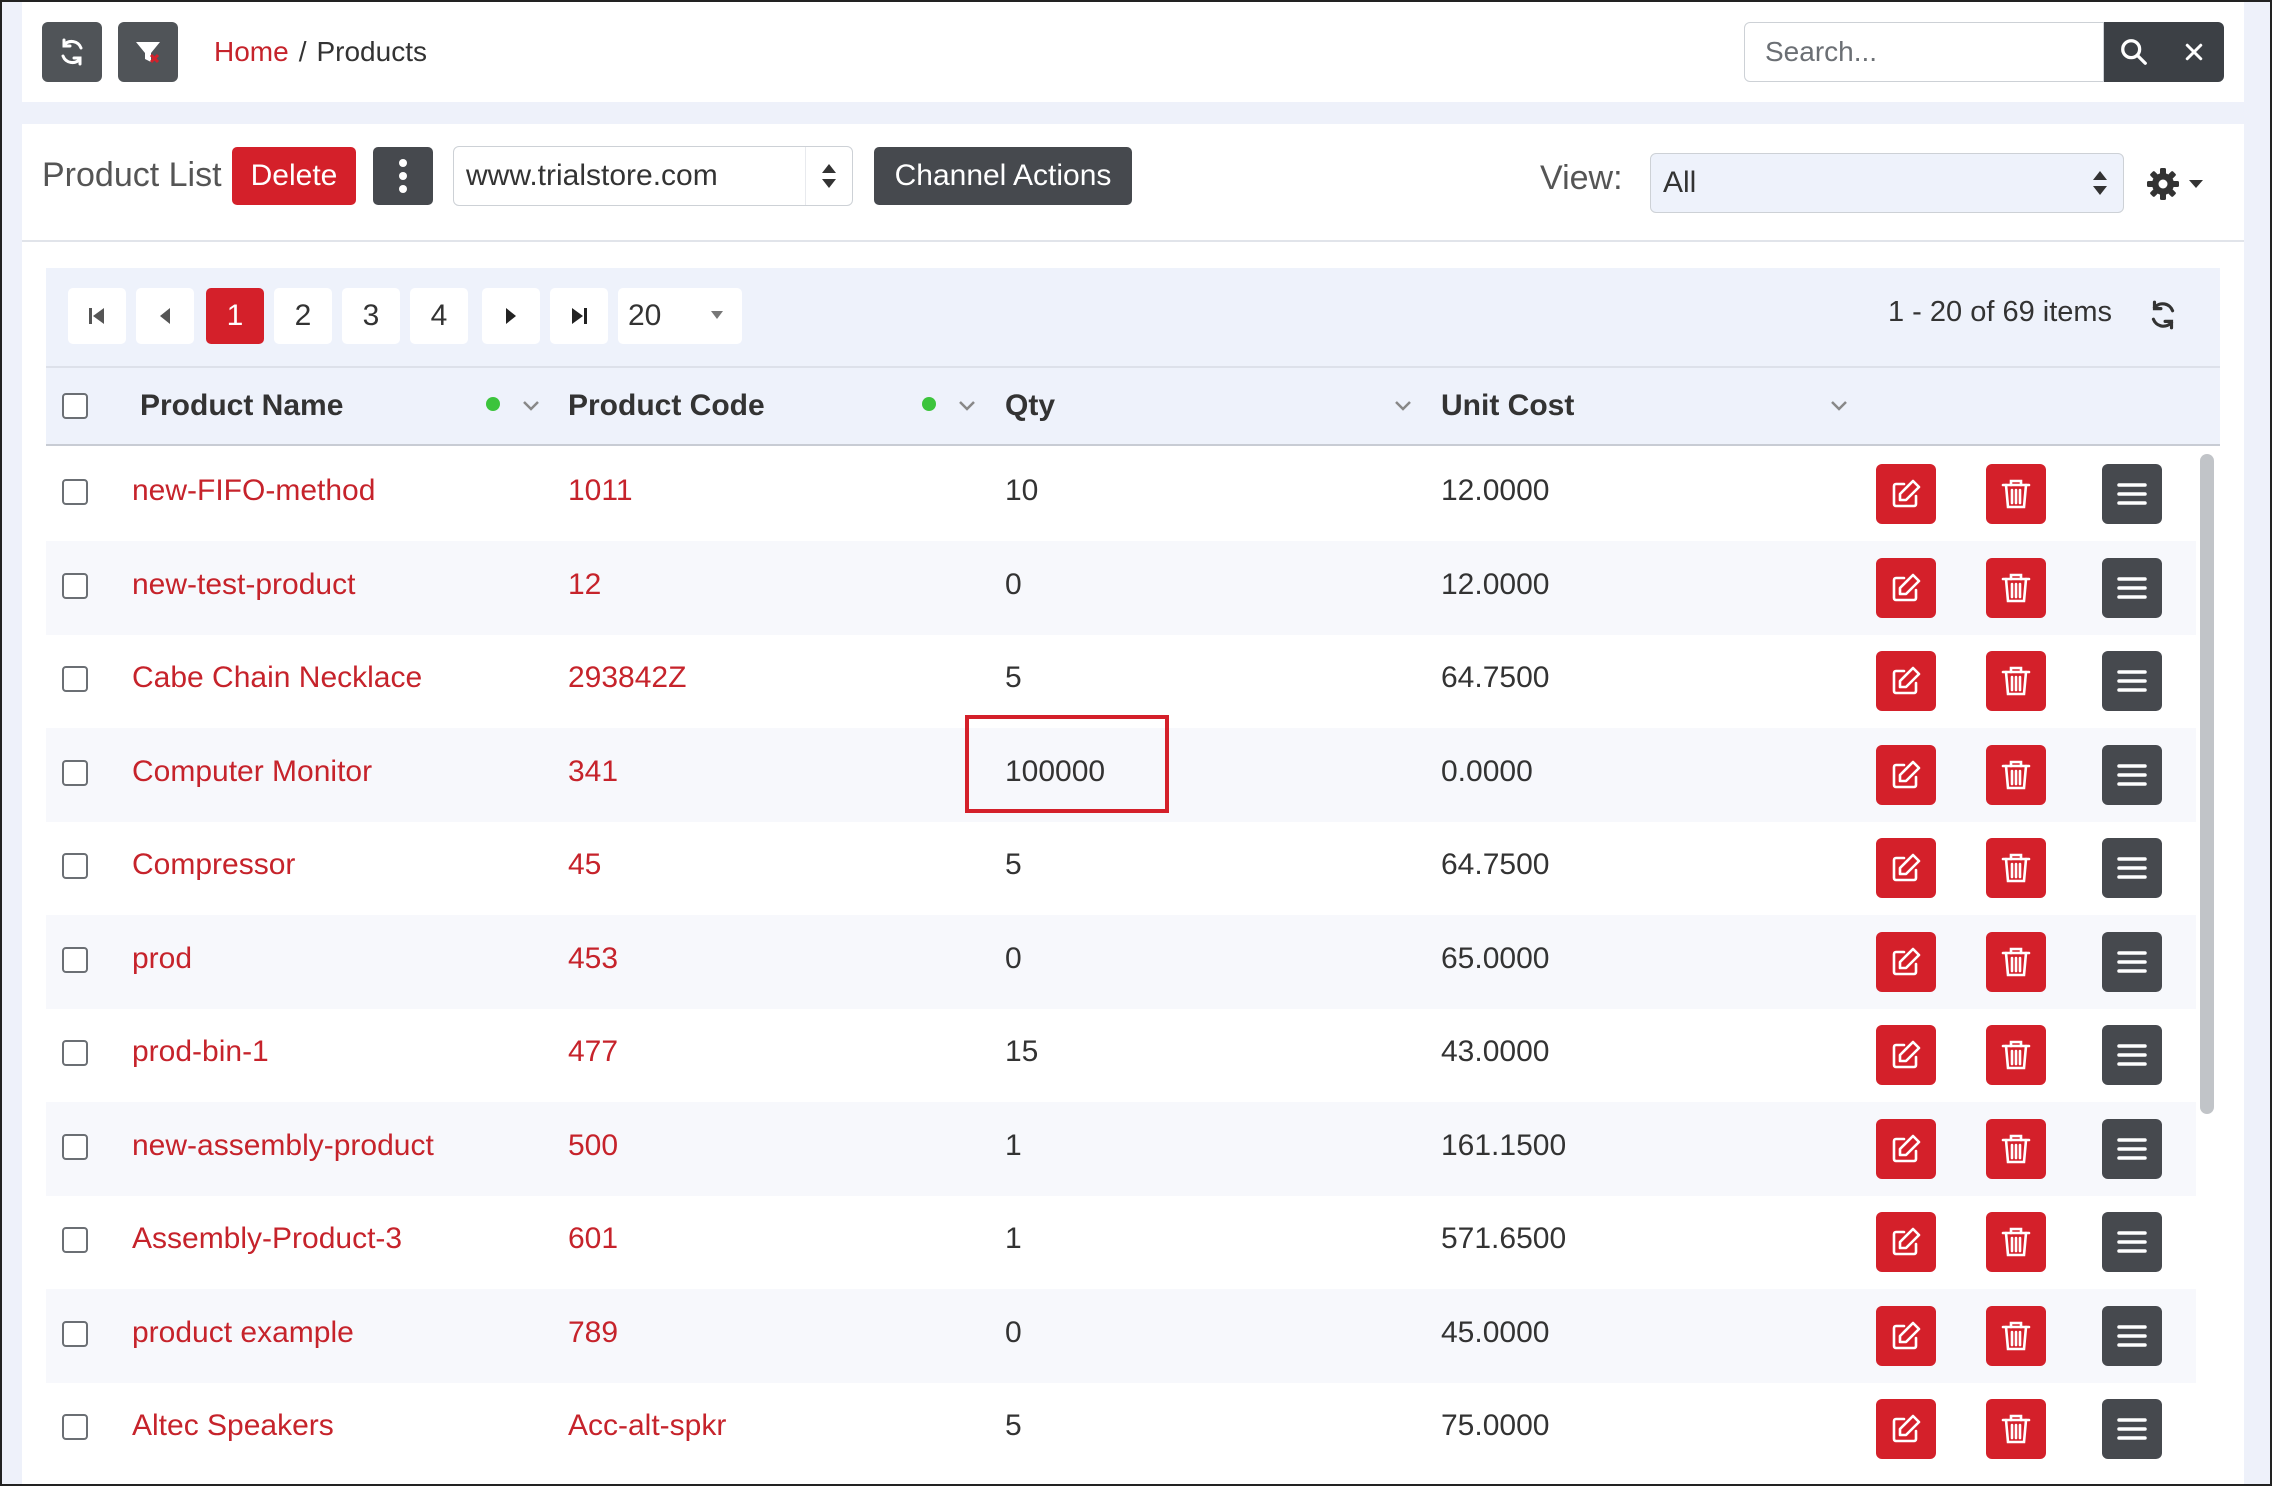  Describe the element at coordinates (511, 316) in the screenshot. I see `next-page-button` at that location.